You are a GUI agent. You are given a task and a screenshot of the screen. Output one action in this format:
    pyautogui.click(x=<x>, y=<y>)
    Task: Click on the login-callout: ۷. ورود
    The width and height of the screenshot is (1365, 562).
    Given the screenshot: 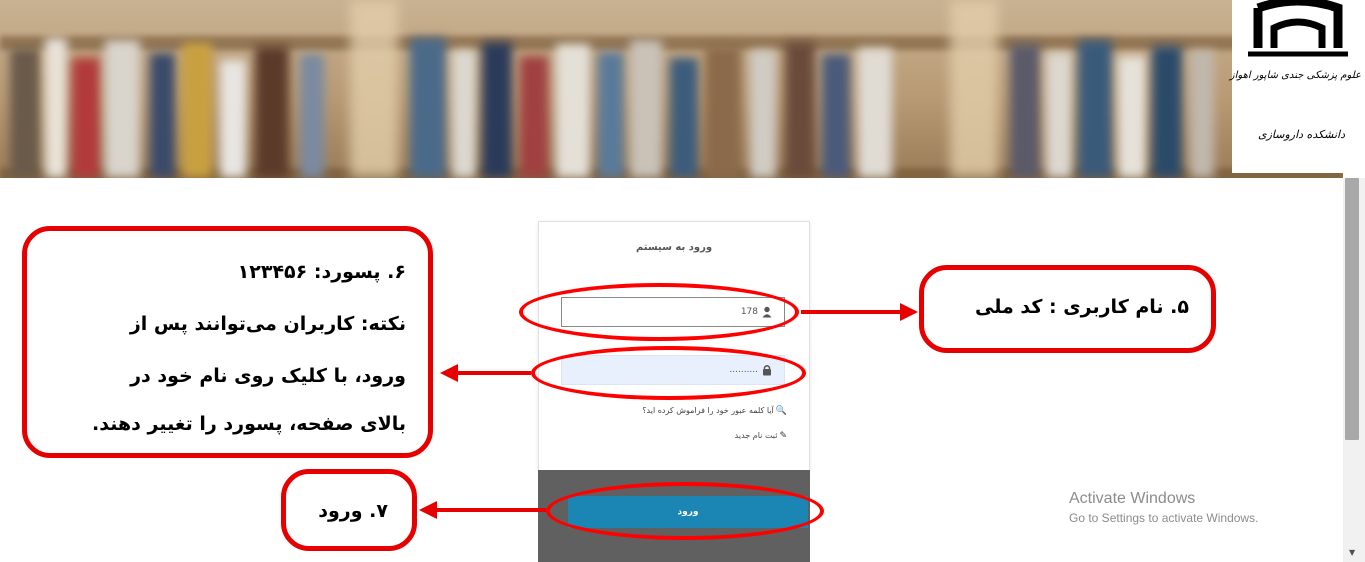 What is the action you would take?
    pyautogui.click(x=349, y=510)
    